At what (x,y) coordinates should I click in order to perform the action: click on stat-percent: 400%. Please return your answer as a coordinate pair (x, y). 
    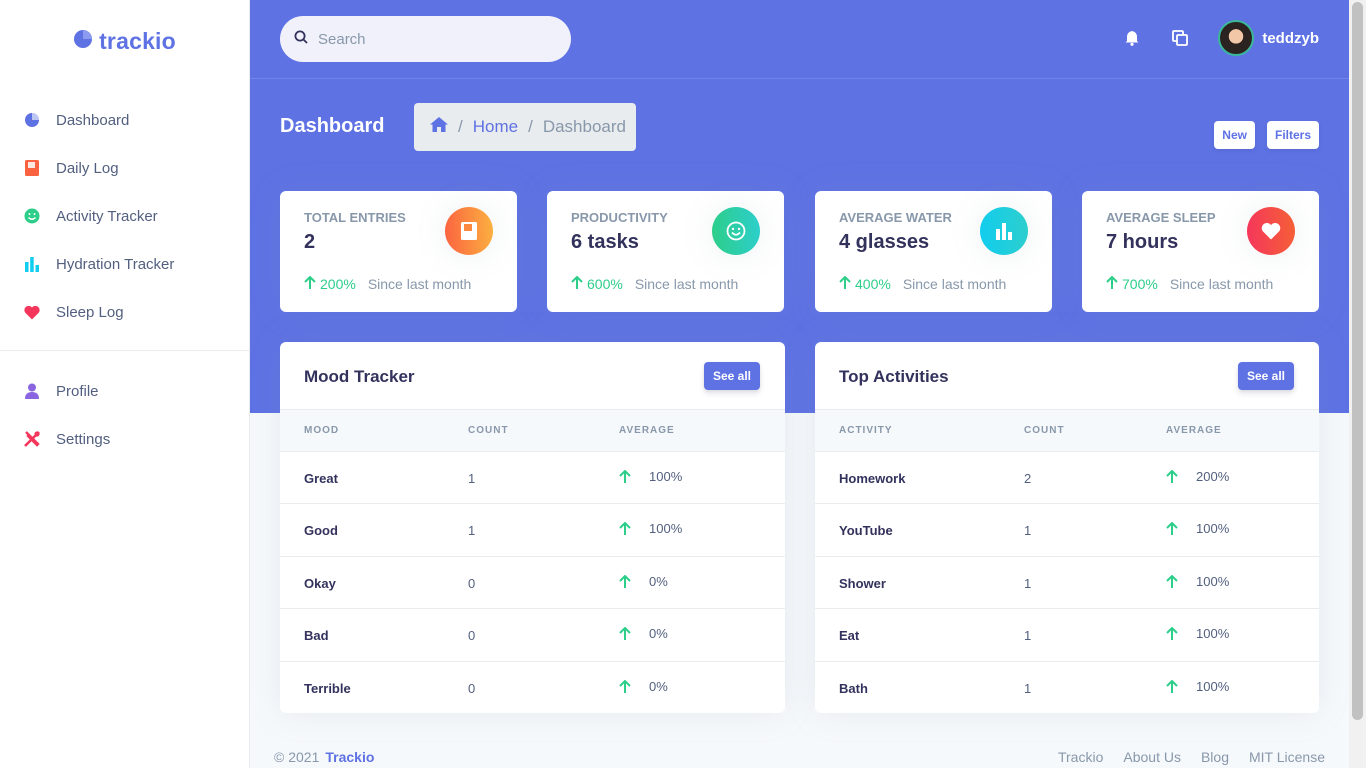
    Looking at the image, I should click on (873, 284).